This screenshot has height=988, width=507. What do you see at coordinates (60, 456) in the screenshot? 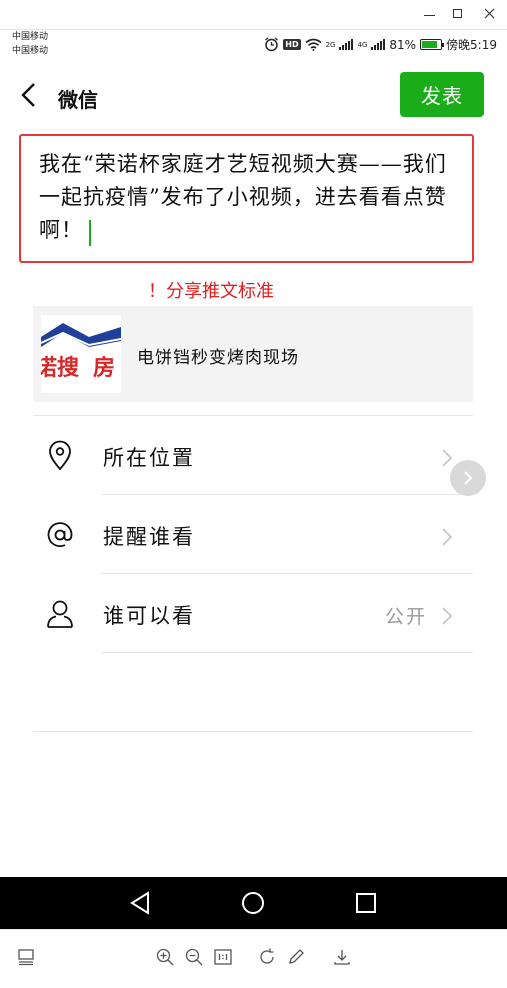
I see `location-pin-icon` at bounding box center [60, 456].